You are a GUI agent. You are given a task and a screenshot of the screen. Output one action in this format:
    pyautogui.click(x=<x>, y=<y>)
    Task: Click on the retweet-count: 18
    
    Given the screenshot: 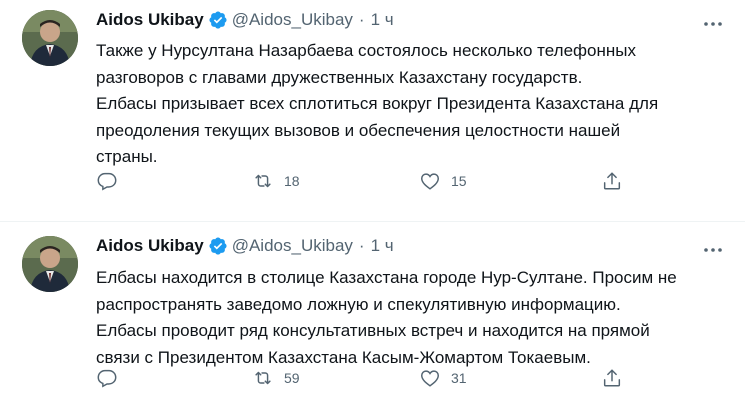 What is the action you would take?
    pyautogui.click(x=292, y=181)
    